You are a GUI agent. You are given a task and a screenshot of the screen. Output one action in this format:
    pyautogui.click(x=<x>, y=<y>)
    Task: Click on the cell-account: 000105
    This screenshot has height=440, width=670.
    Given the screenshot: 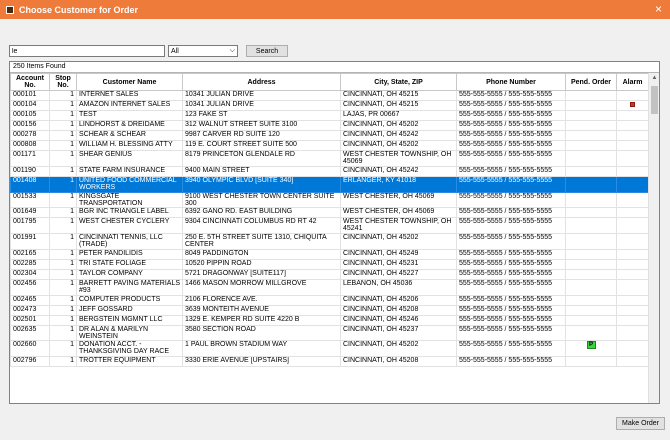 What is the action you would take?
    pyautogui.click(x=30, y=115)
    